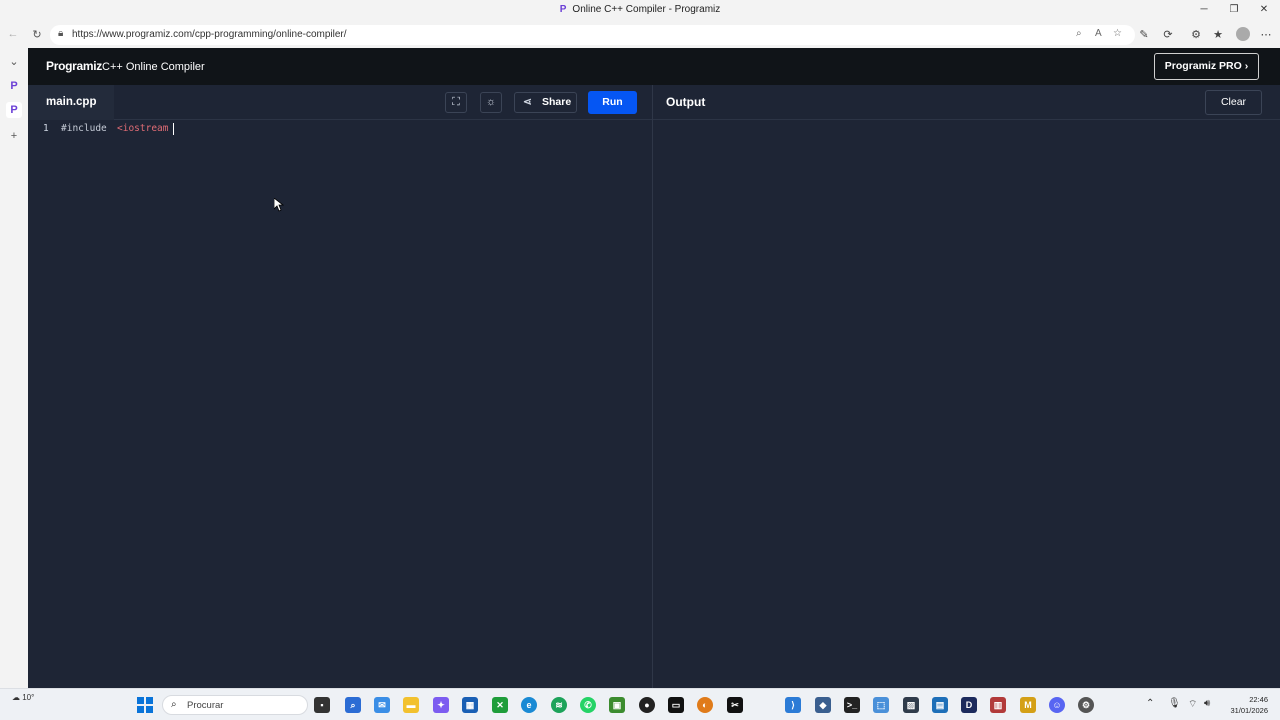  What do you see at coordinates (1243, 34) in the screenshot?
I see `profile-avatar` at bounding box center [1243, 34].